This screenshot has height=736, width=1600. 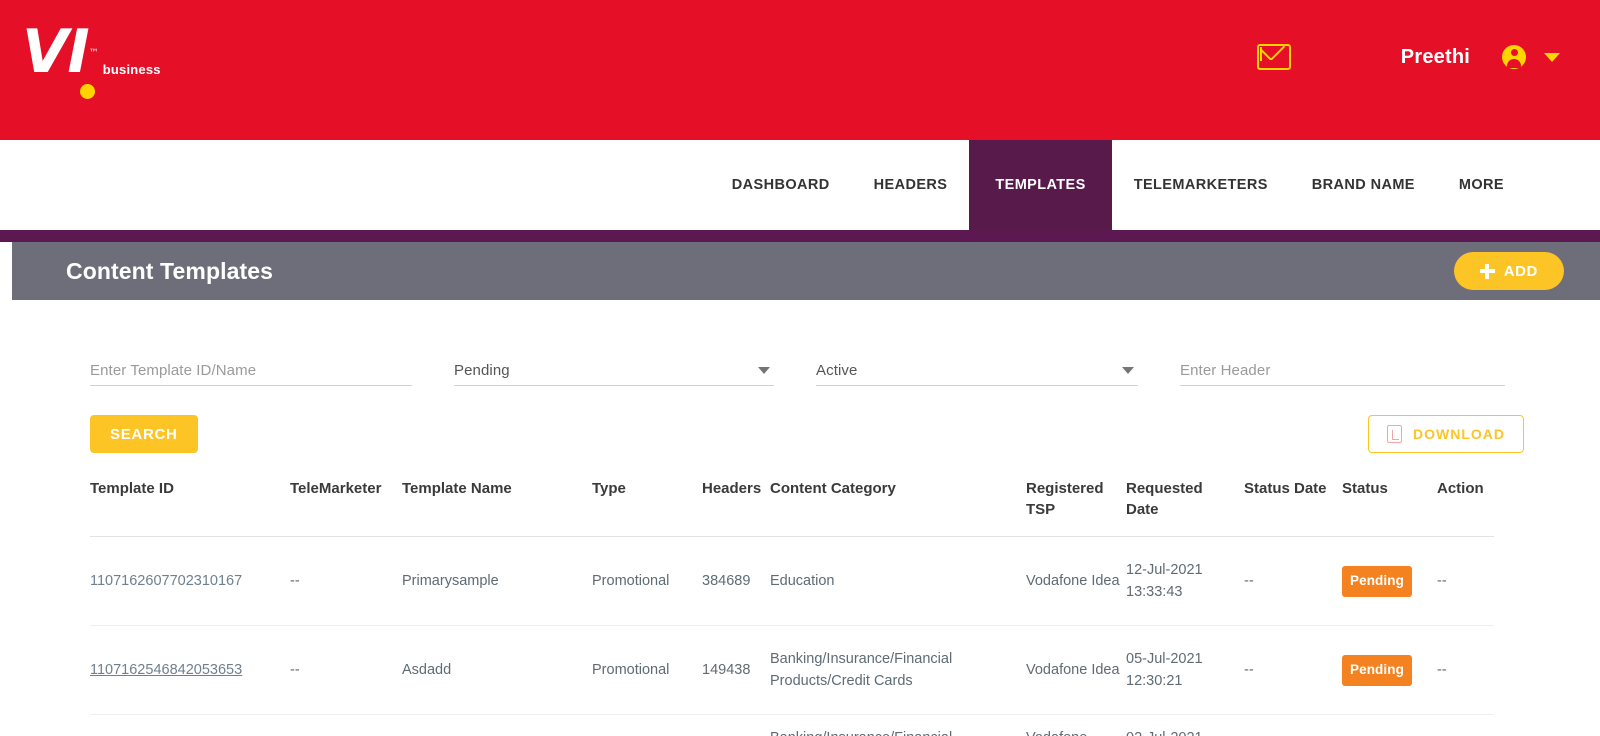 What do you see at coordinates (1273, 53) in the screenshot?
I see `mail-flap-icon` at bounding box center [1273, 53].